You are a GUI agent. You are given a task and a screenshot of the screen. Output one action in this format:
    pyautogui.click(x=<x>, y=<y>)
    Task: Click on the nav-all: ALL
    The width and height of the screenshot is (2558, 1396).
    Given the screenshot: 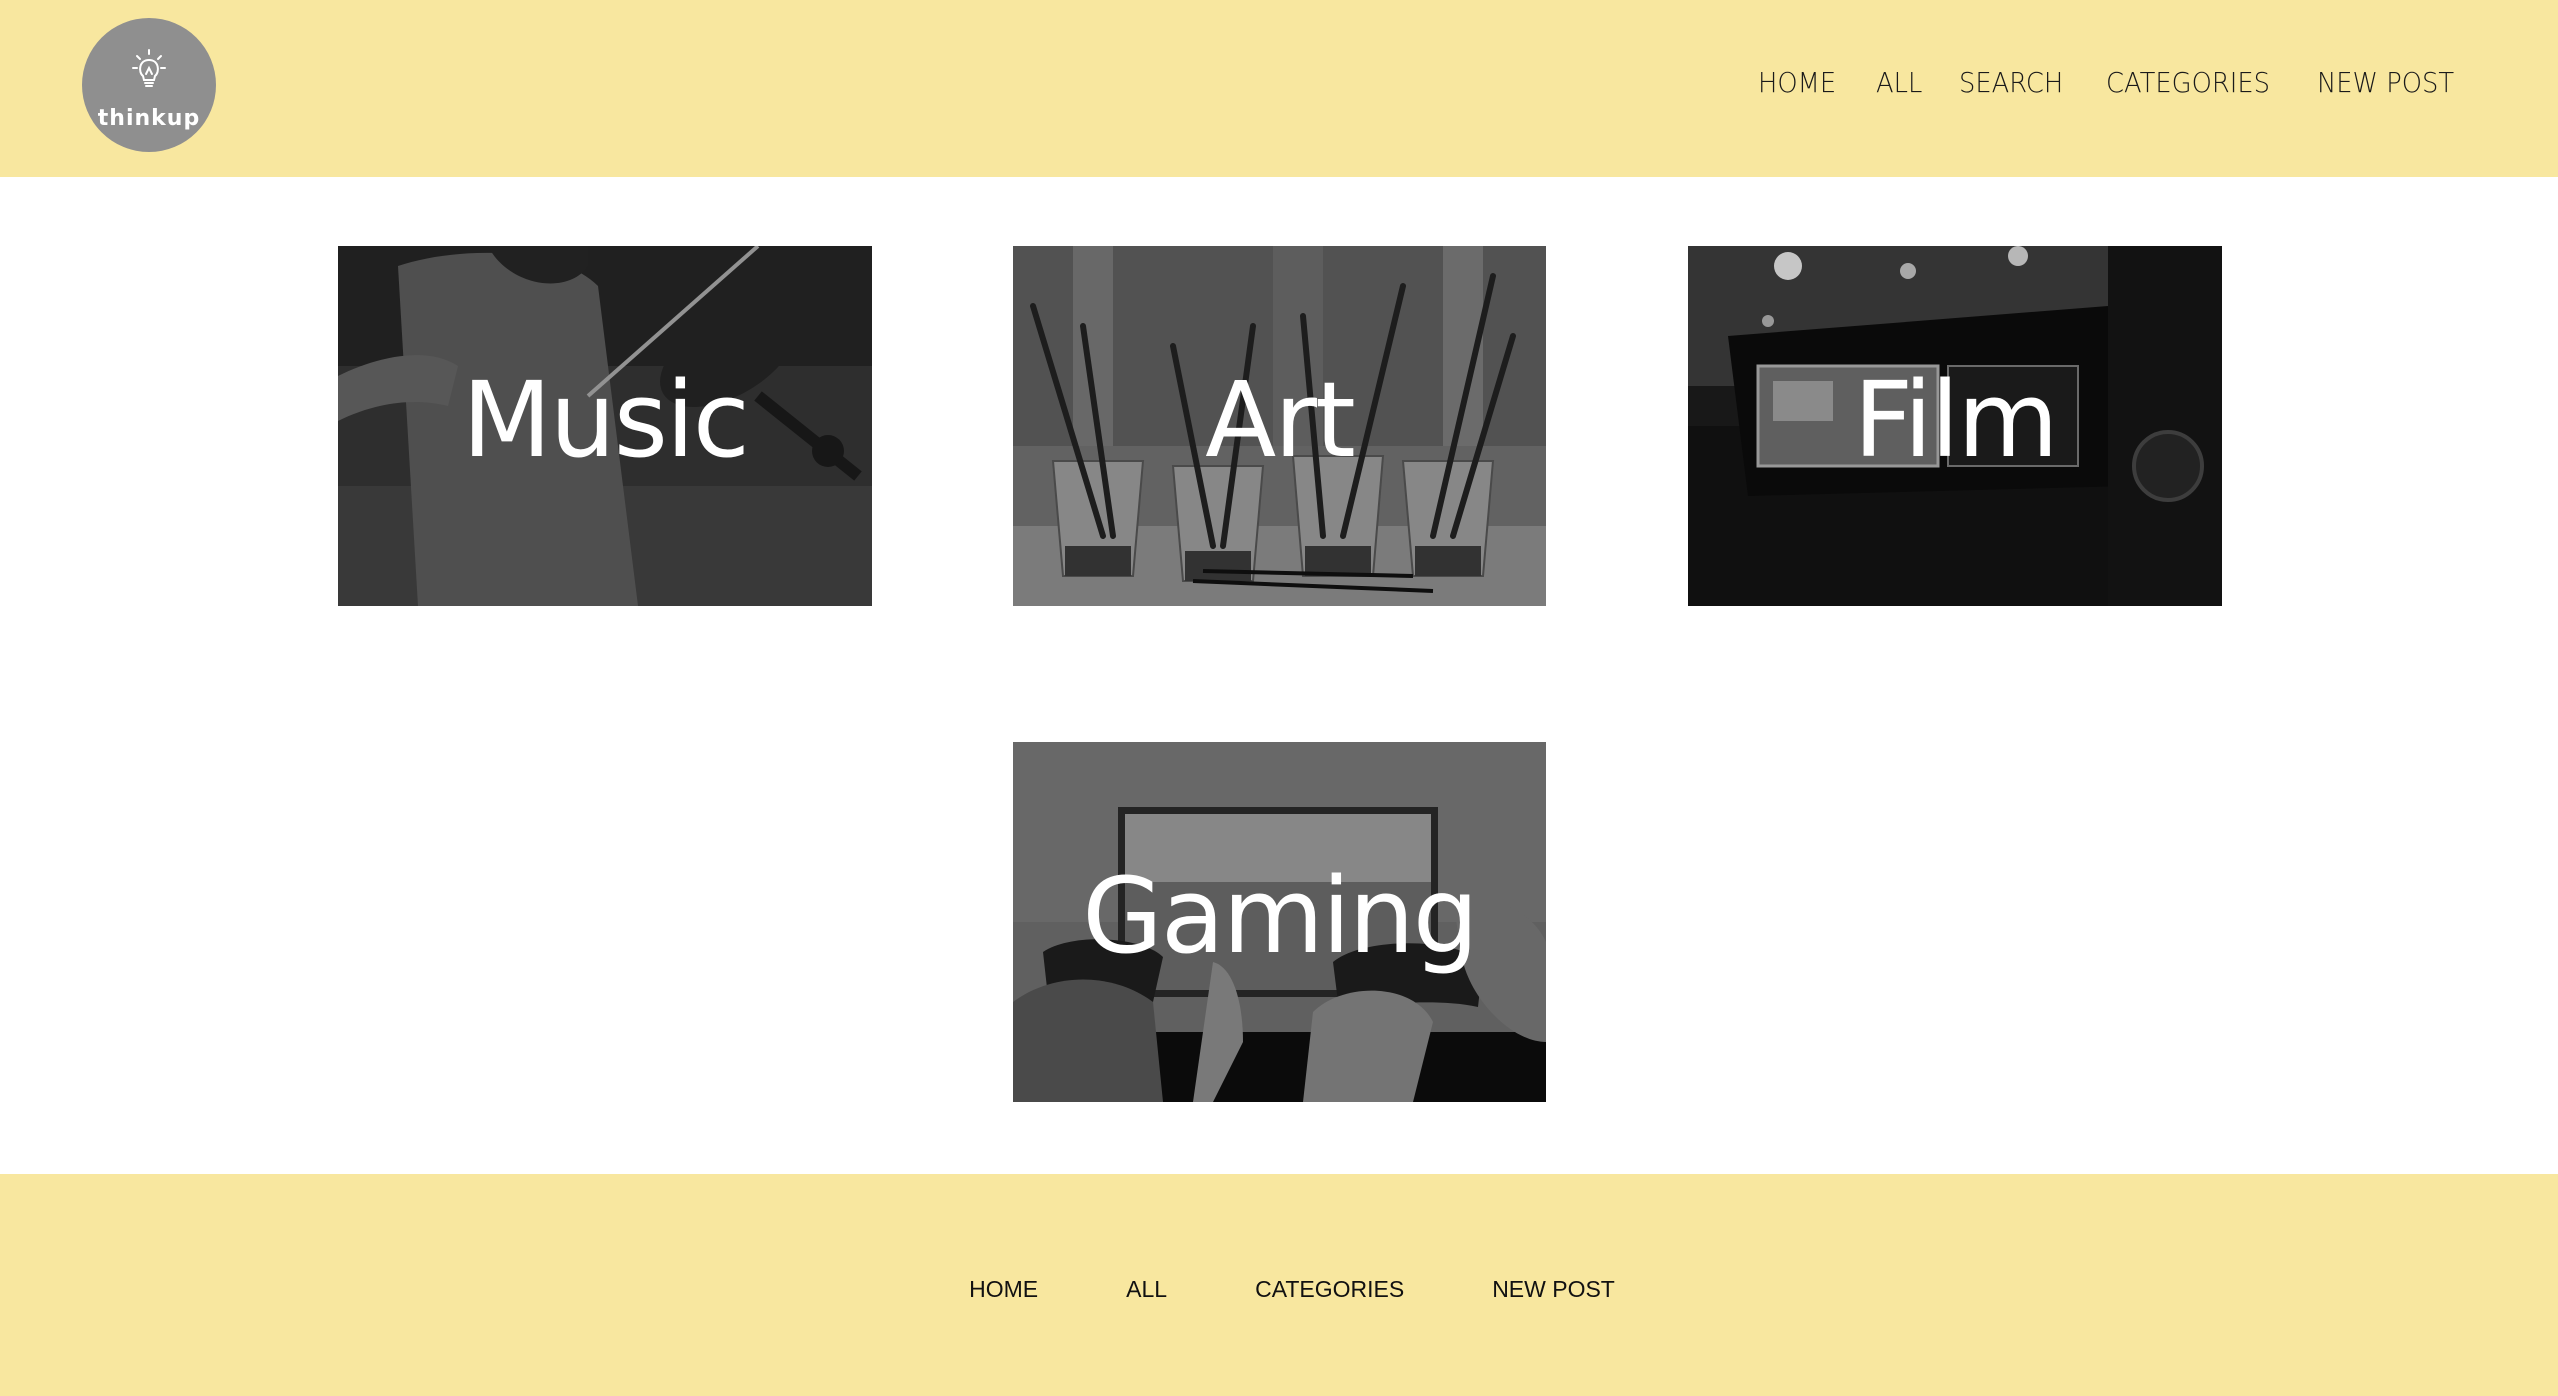 What is the action you would take?
    pyautogui.click(x=1899, y=82)
    